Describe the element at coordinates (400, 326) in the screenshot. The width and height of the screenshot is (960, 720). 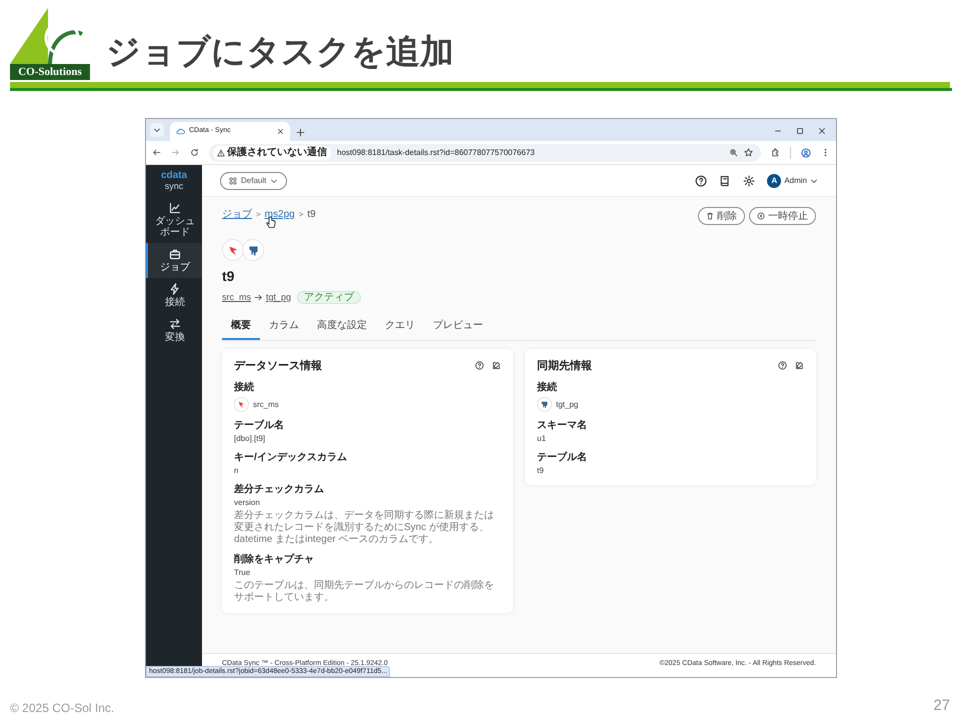
I see `tab: クエリ` at that location.